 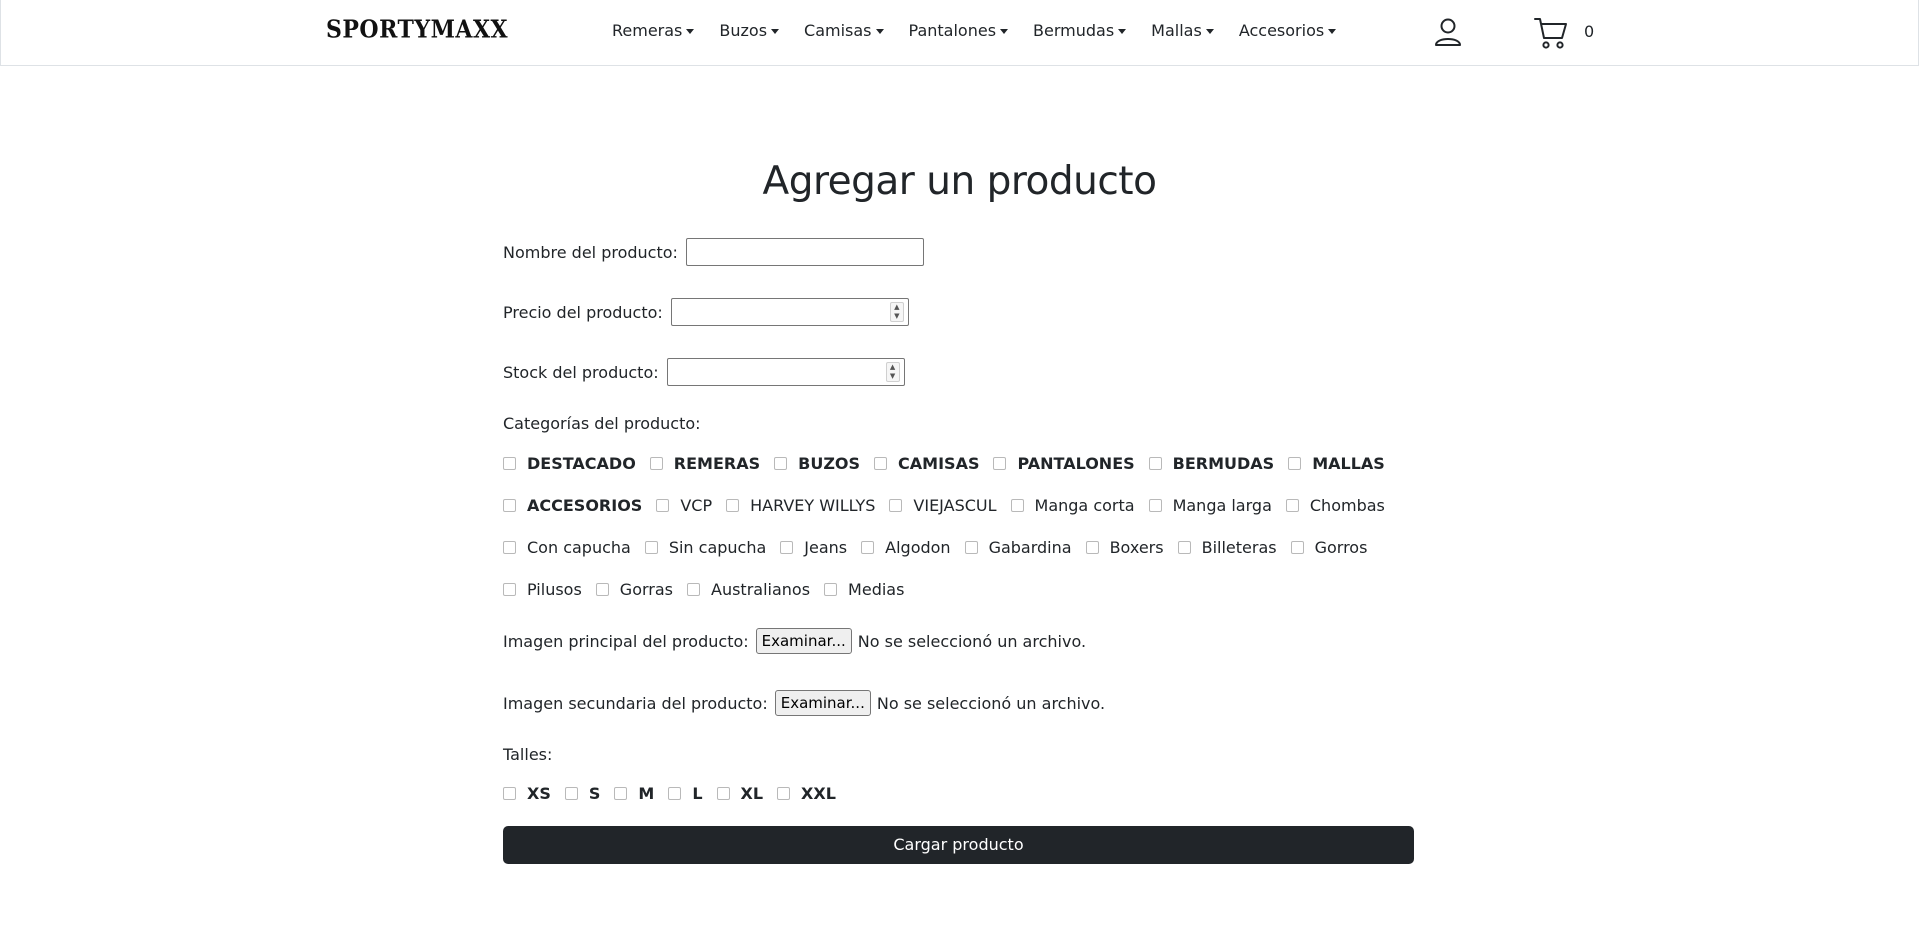 I want to click on size-checkbox-xs, so click(x=509, y=793).